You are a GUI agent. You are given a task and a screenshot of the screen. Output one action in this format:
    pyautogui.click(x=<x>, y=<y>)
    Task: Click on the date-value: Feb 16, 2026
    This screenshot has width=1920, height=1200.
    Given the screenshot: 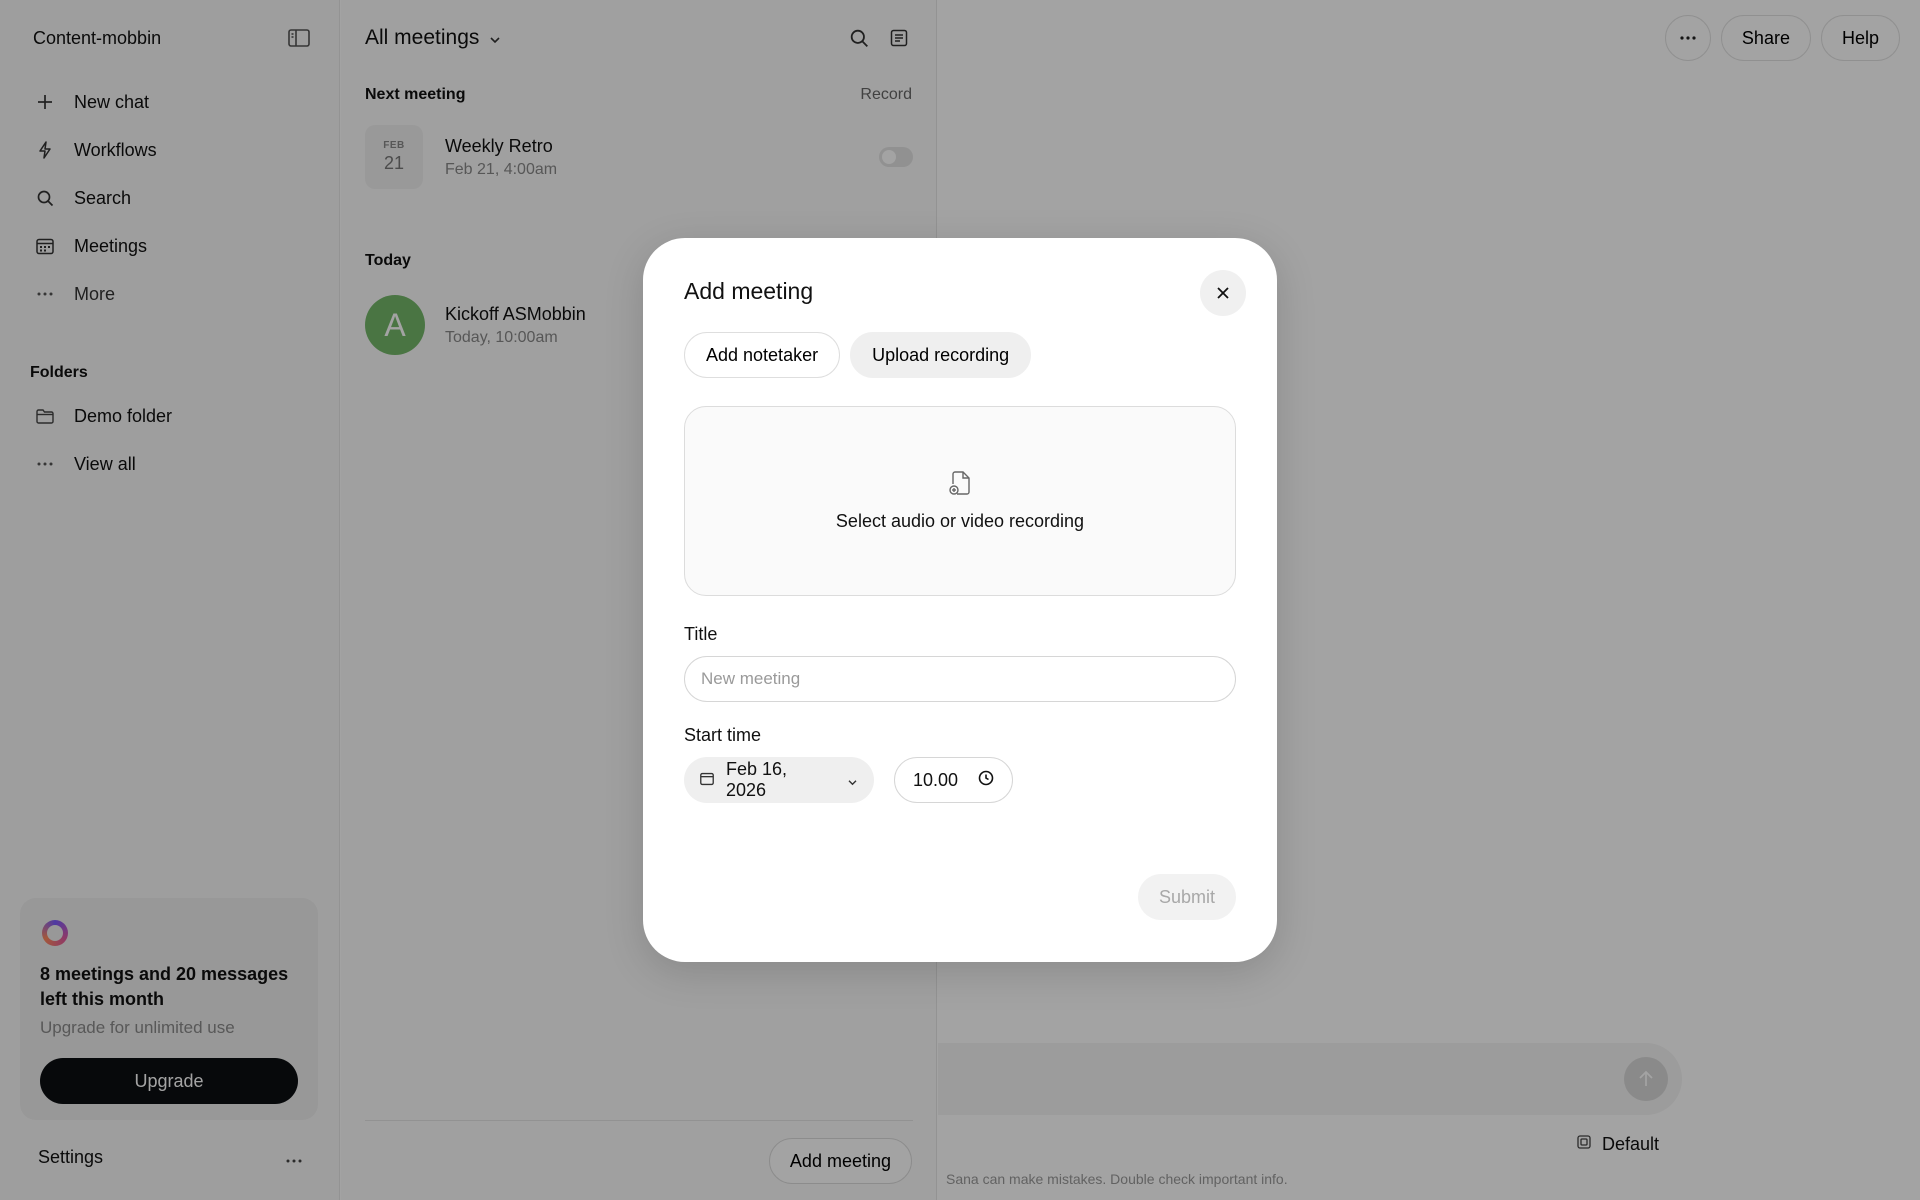 What is the action you would take?
    pyautogui.click(x=757, y=779)
    